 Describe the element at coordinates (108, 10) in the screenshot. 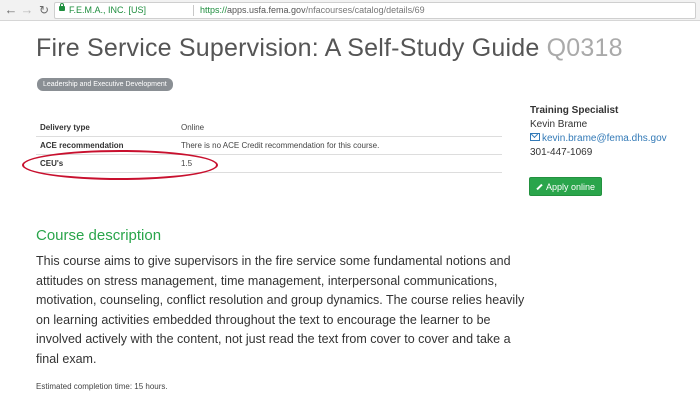

I see `certificate-org-name: F.E.M.A., INC. [US]` at that location.